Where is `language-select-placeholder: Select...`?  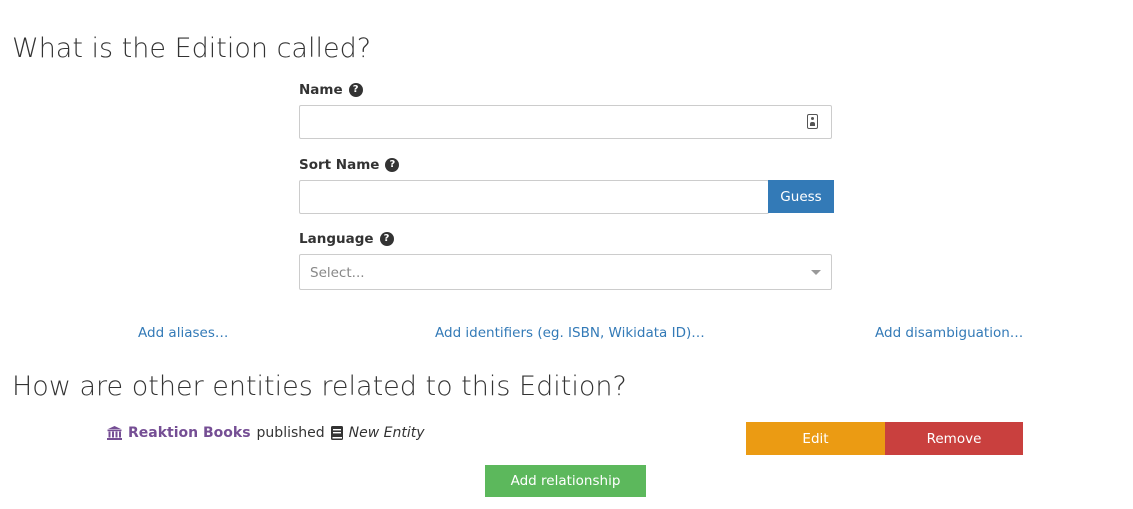
language-select-placeholder: Select... is located at coordinates (337, 273).